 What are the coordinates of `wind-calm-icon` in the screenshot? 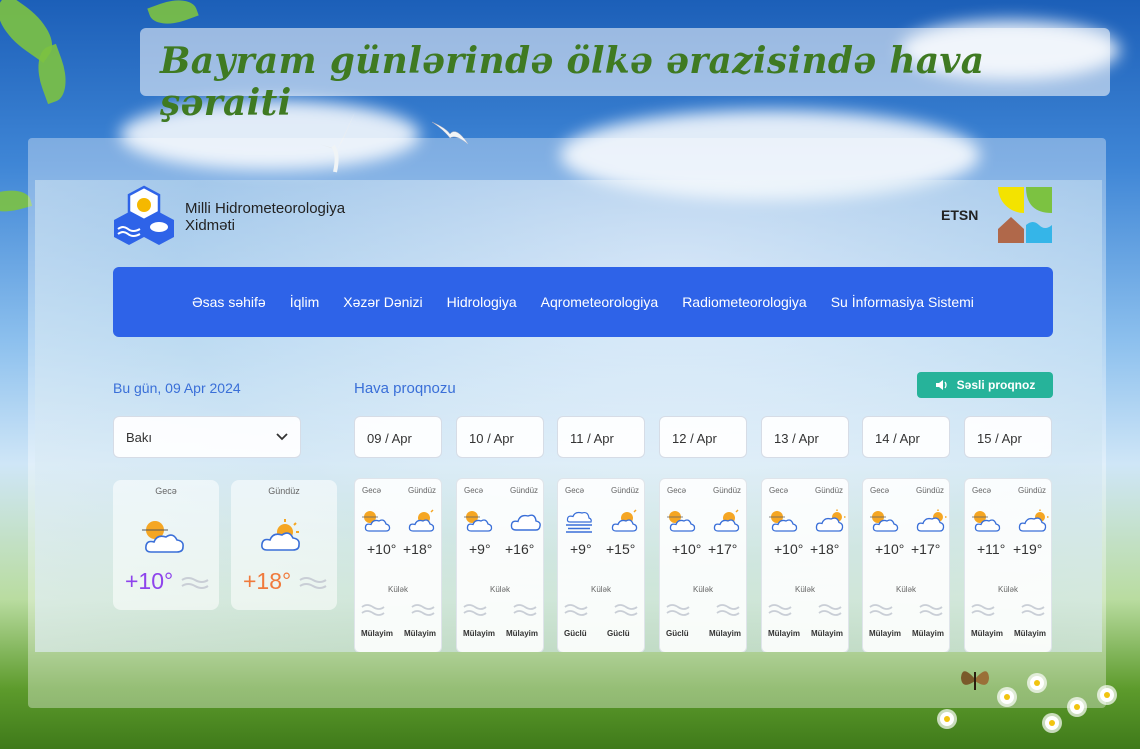 It's located at (195, 583).